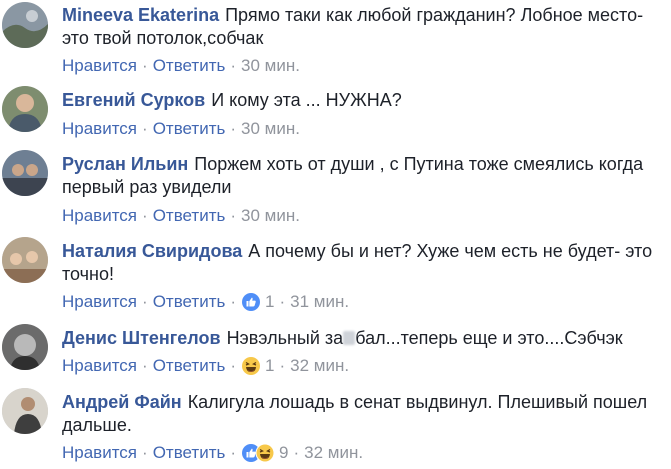 The height and width of the screenshot is (469, 671). I want to click on author-link: Руслан Ильин, so click(125, 164).